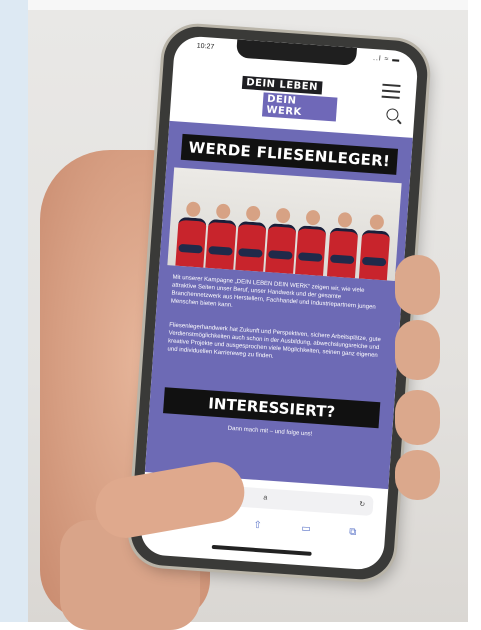  What do you see at coordinates (353, 531) in the screenshot?
I see `tabs-icon: ⧉` at bounding box center [353, 531].